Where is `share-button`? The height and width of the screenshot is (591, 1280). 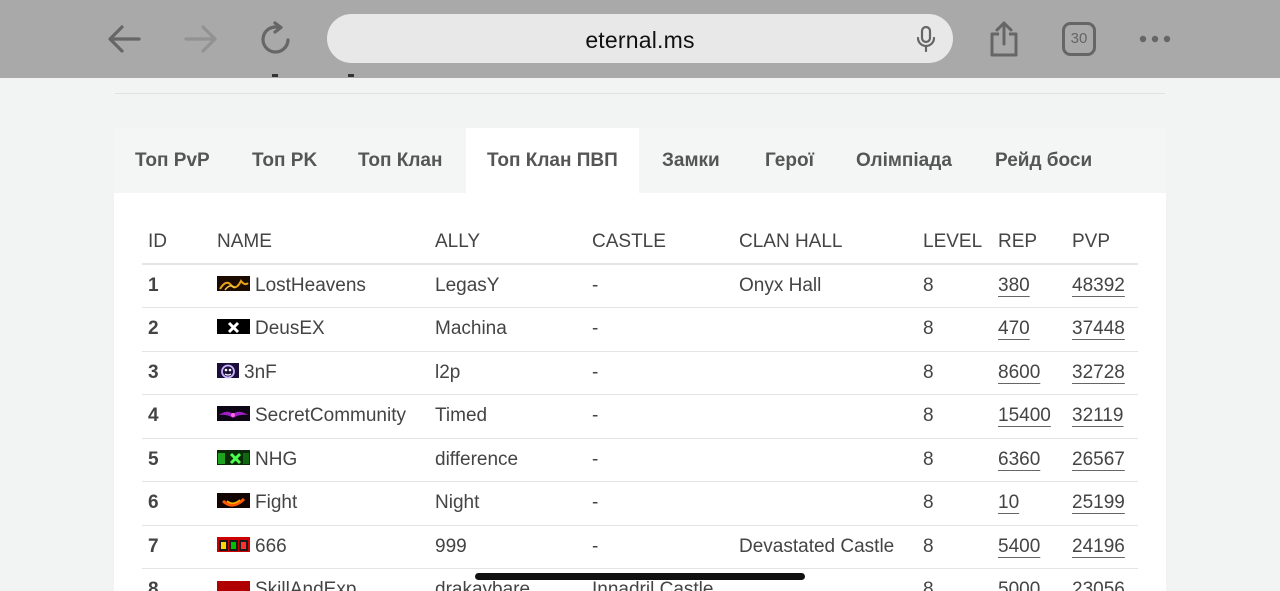 share-button is located at coordinates (1004, 39).